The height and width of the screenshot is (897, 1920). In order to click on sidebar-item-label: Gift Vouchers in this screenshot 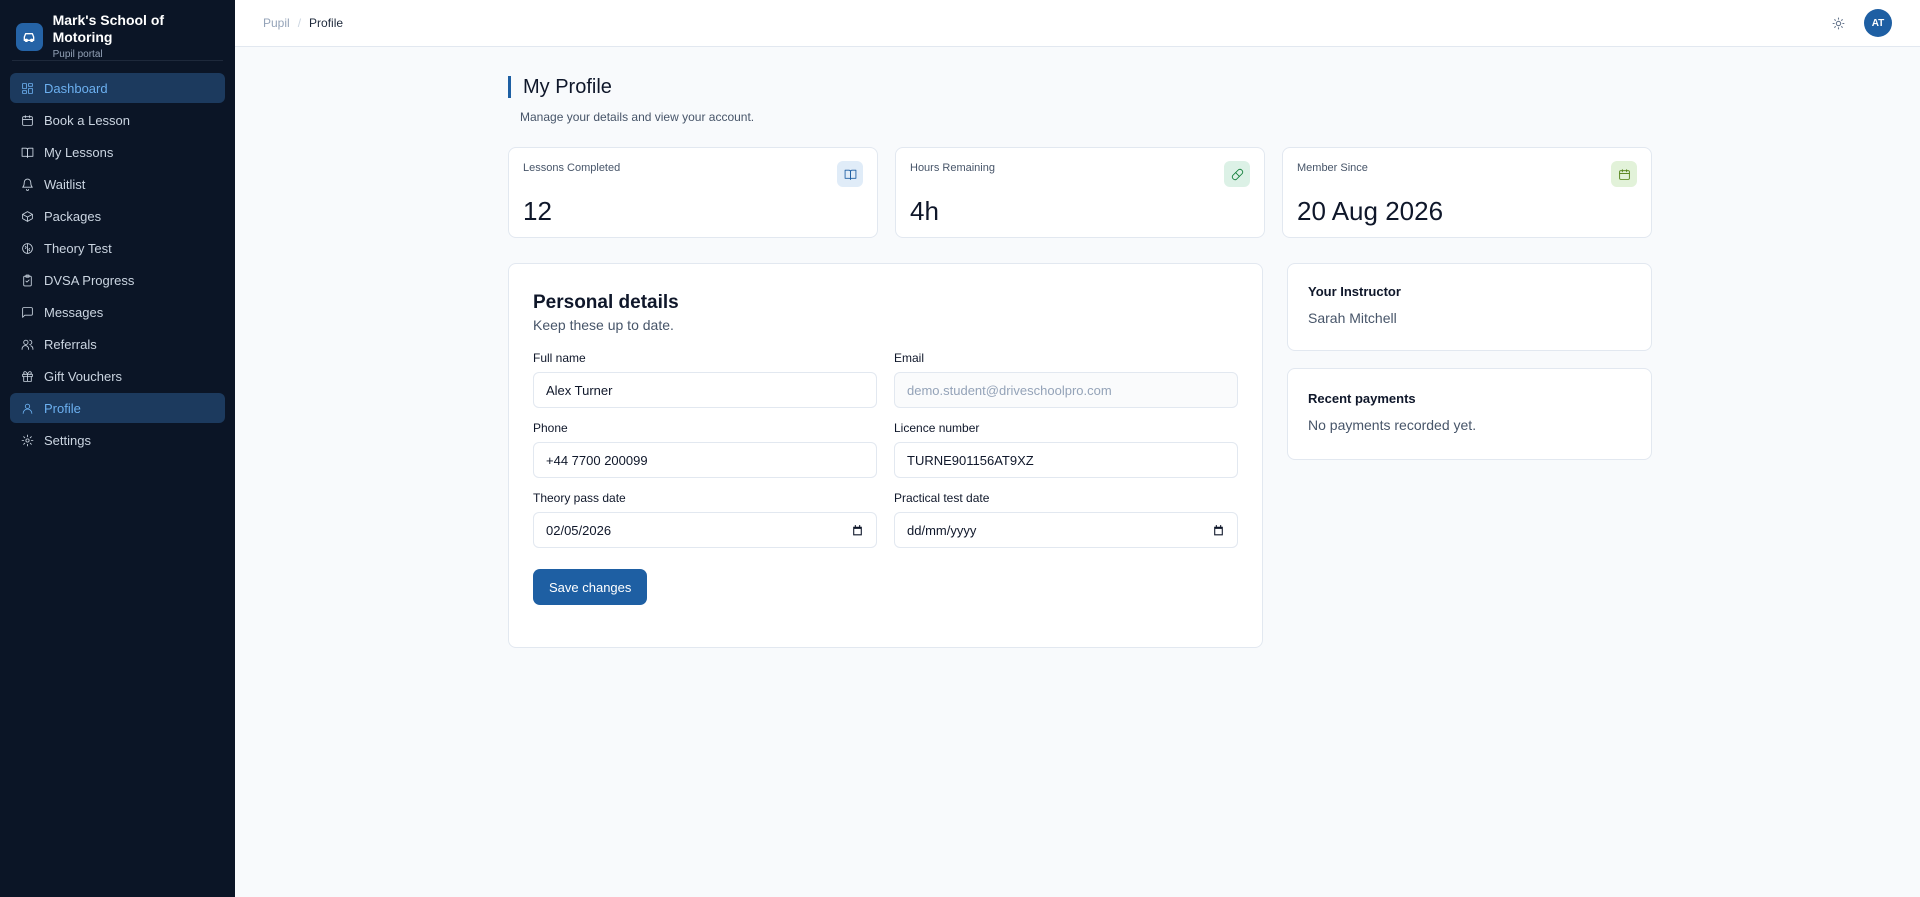, I will do `click(83, 376)`.